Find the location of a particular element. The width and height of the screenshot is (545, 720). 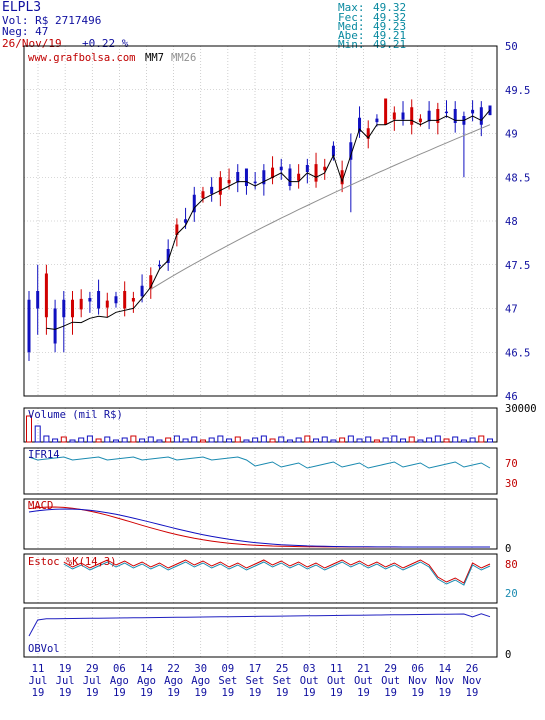

obv-label: OBVol is located at coordinates (44, 649).